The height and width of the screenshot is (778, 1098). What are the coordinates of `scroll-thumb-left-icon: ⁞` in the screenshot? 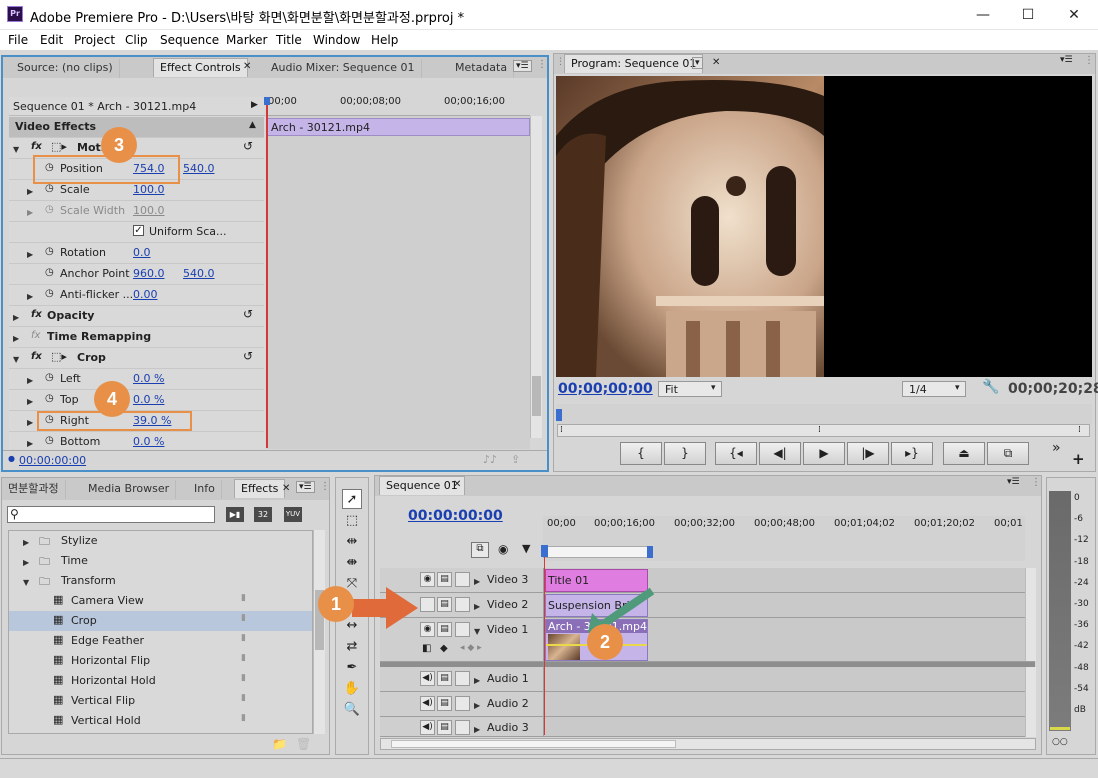 It's located at (561, 430).